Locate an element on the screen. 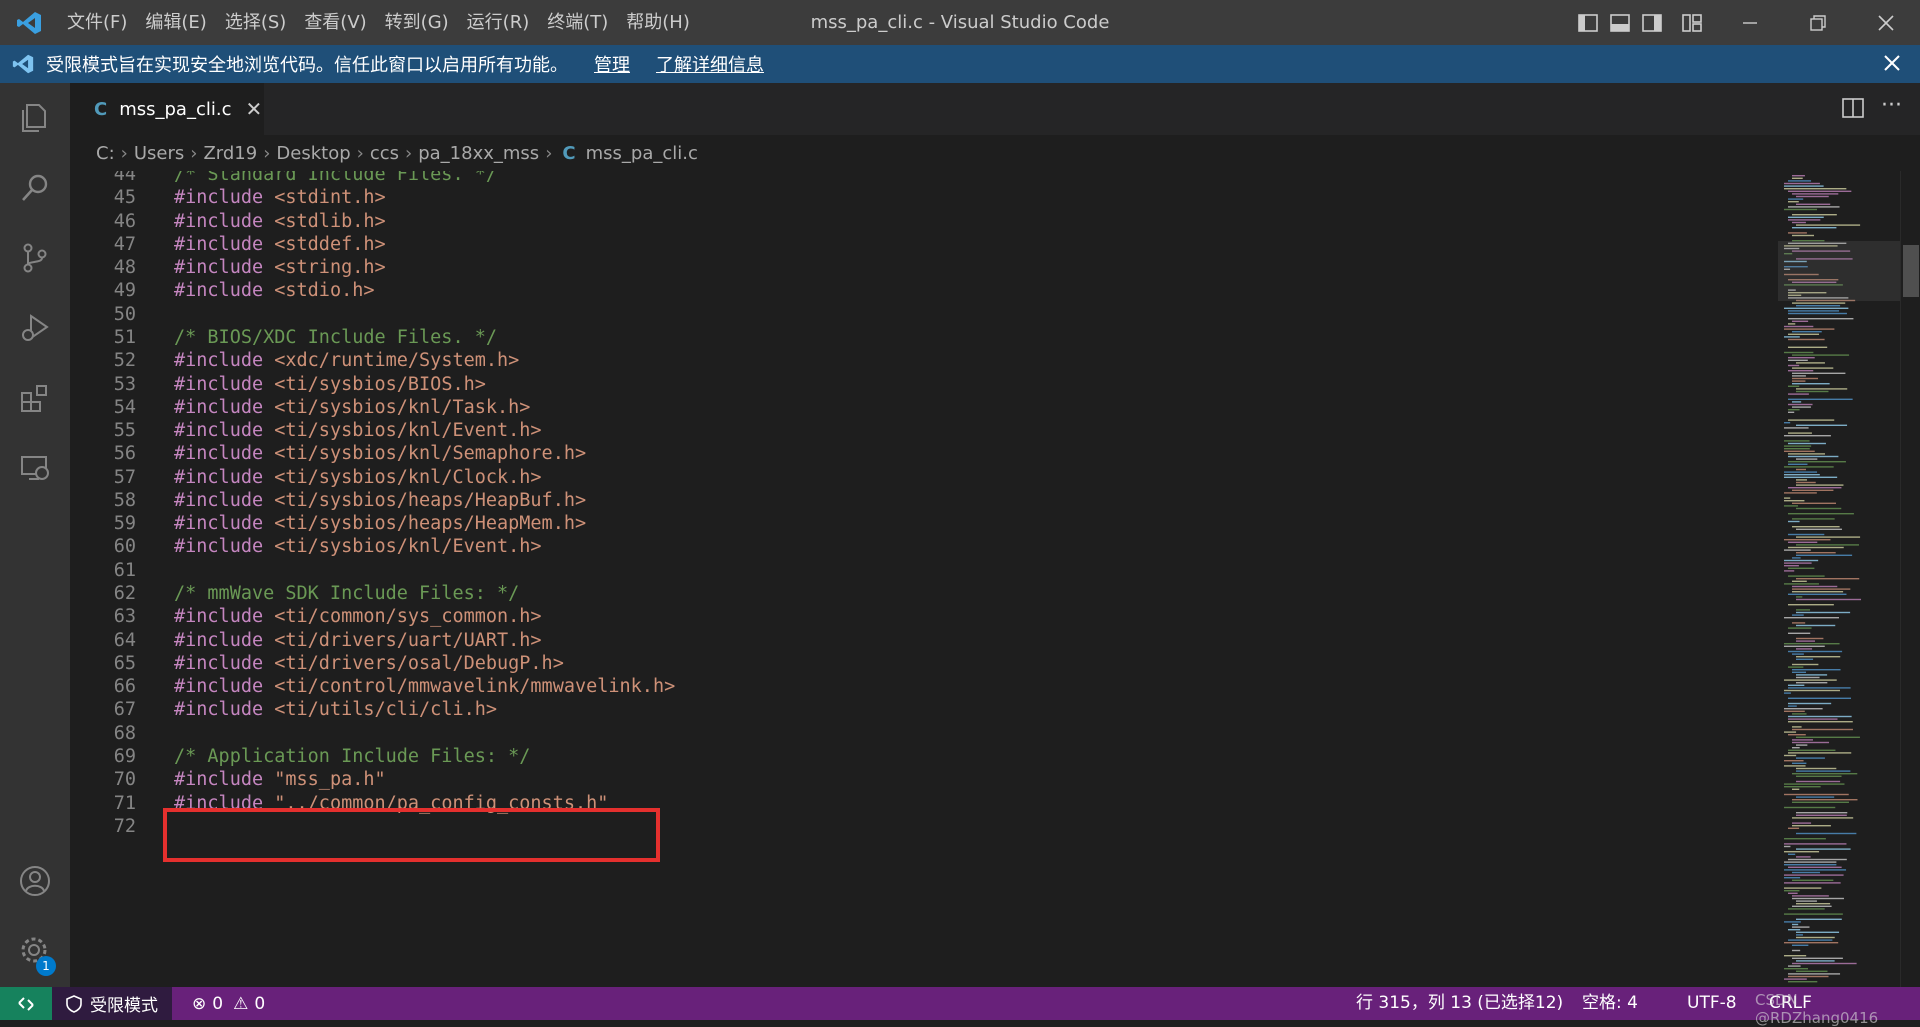 Image resolution: width=1920 pixels, height=1027 pixels. line-text: #include <stdio.h> is located at coordinates (274, 291).